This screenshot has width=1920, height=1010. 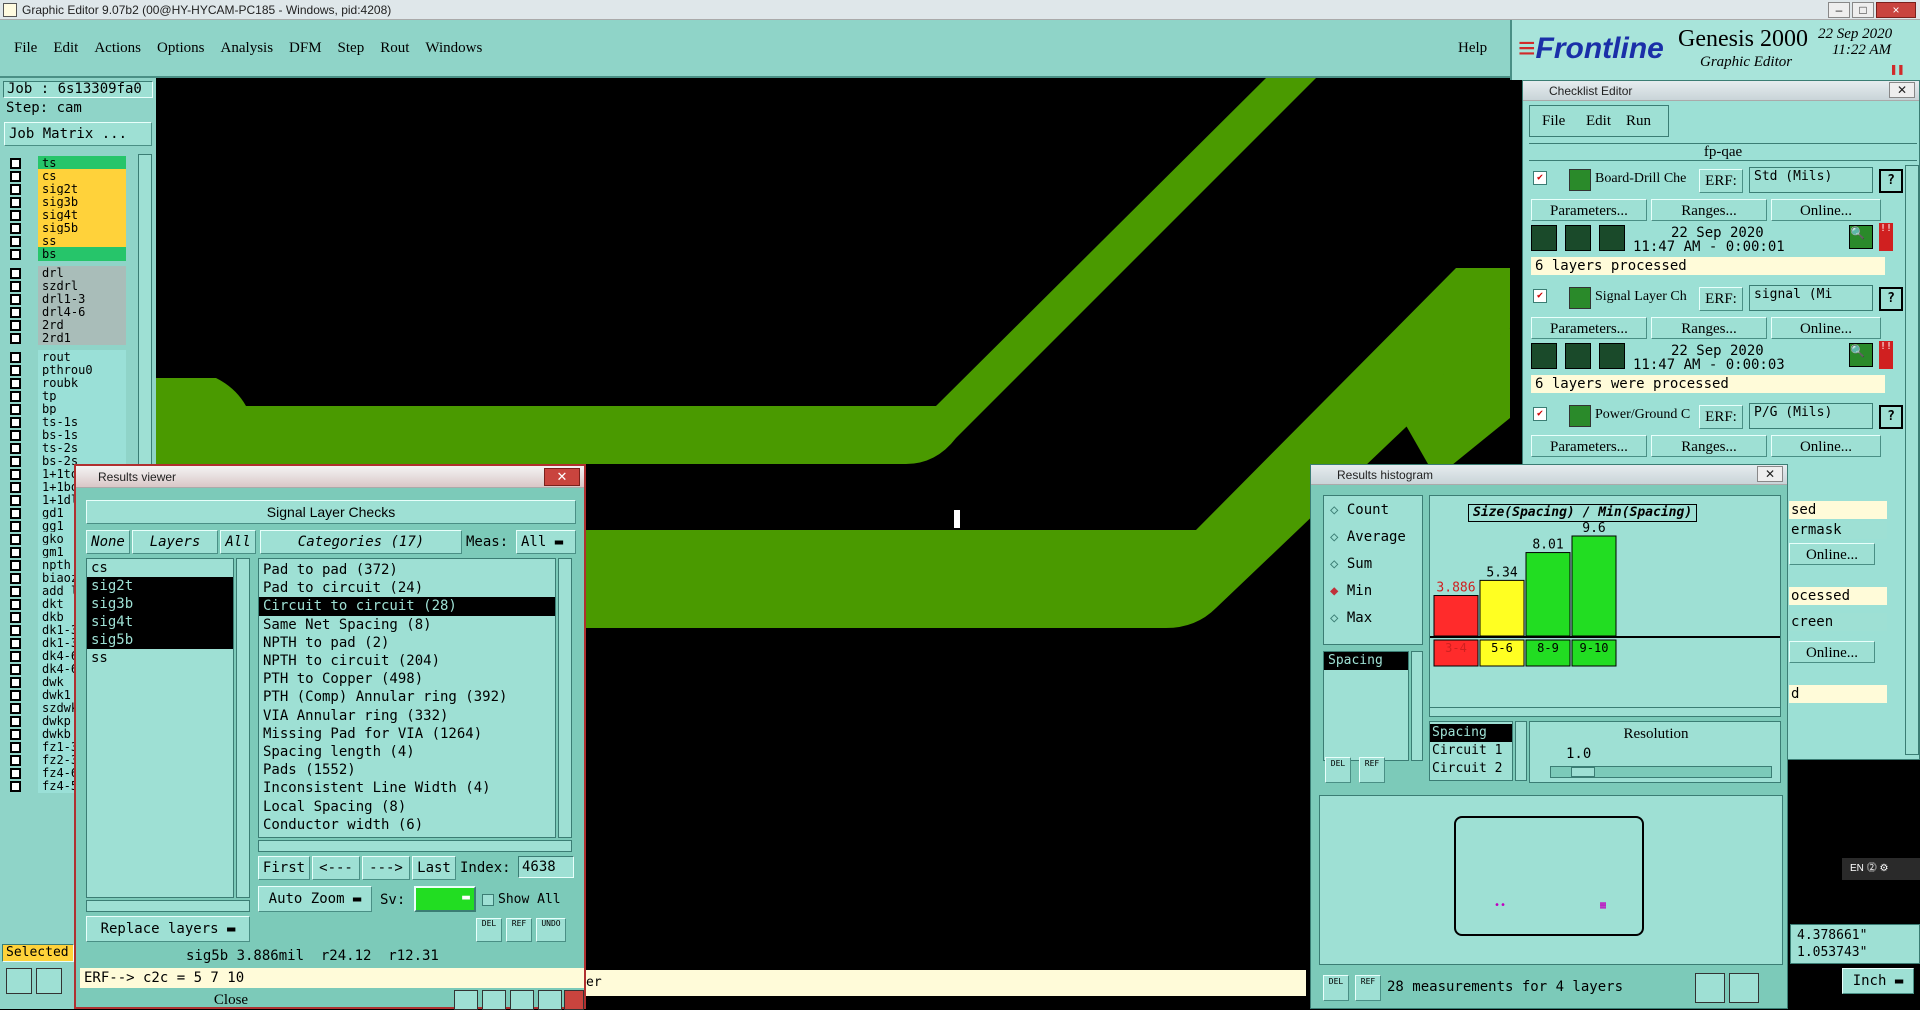 I want to click on menu-analysis: Analysis, so click(x=247, y=48).